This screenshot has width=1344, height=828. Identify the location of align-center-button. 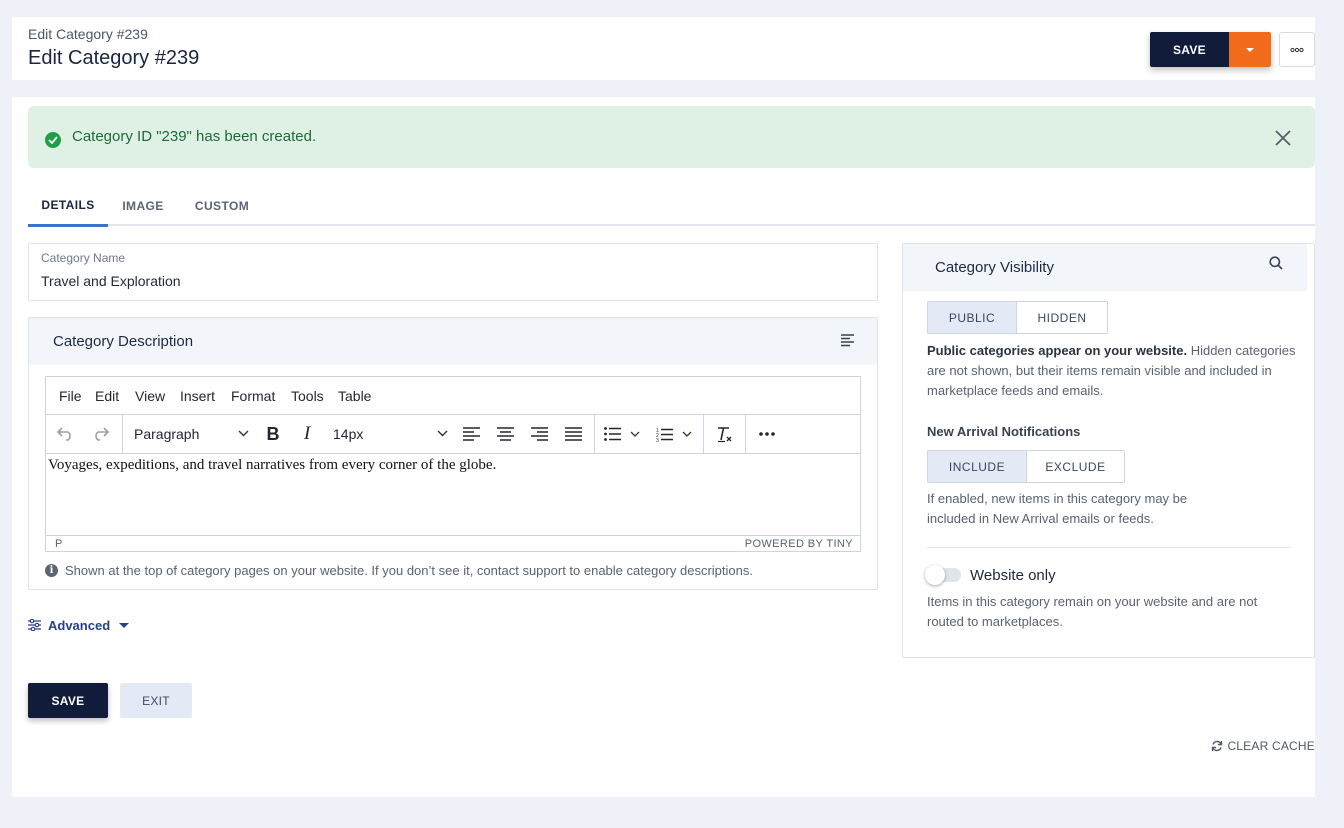
(505, 434).